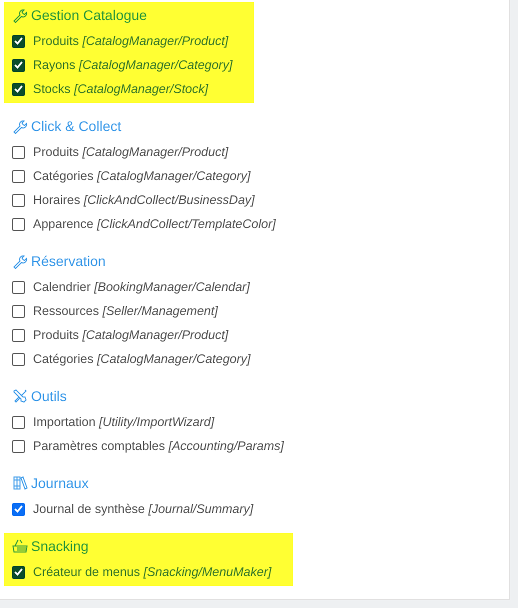 Image resolution: width=518 pixels, height=608 pixels. Describe the element at coordinates (76, 126) in the screenshot. I see `section-title: Click & Collect` at that location.